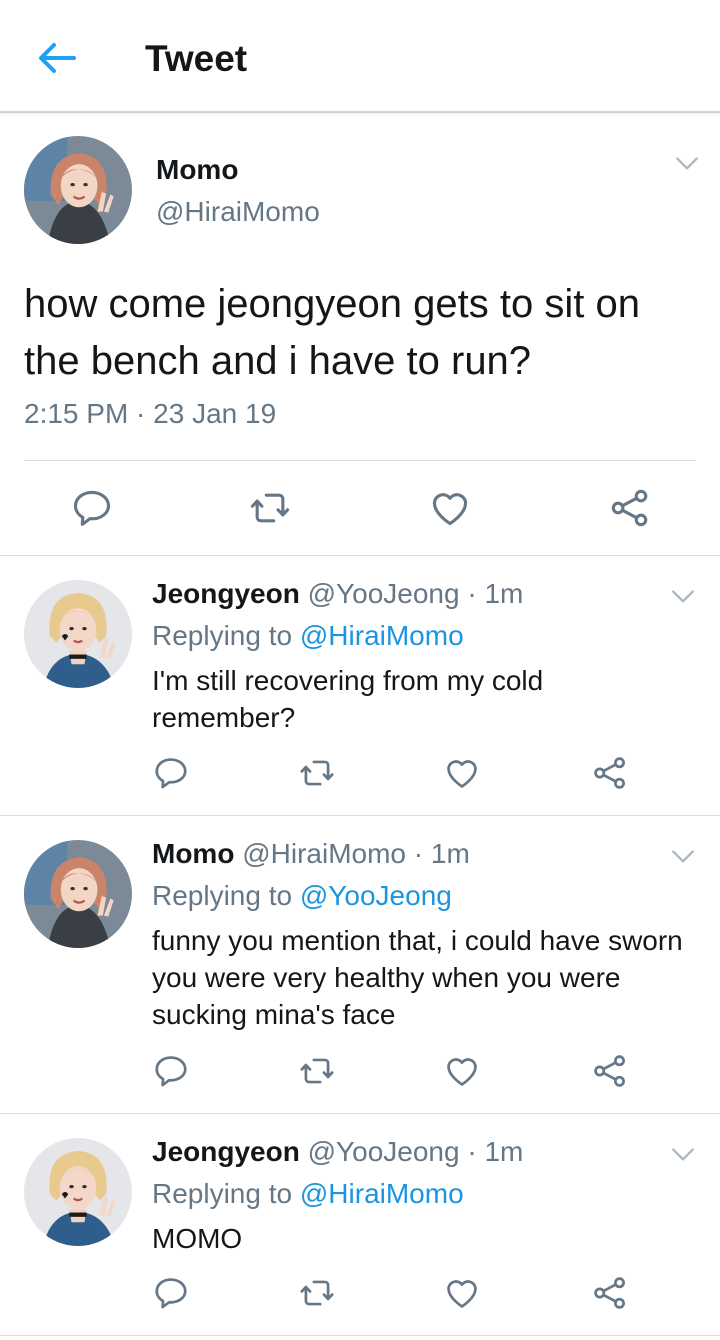 The width and height of the screenshot is (720, 1340). Describe the element at coordinates (376, 895) in the screenshot. I see `mention-link: @YooJeong` at that location.